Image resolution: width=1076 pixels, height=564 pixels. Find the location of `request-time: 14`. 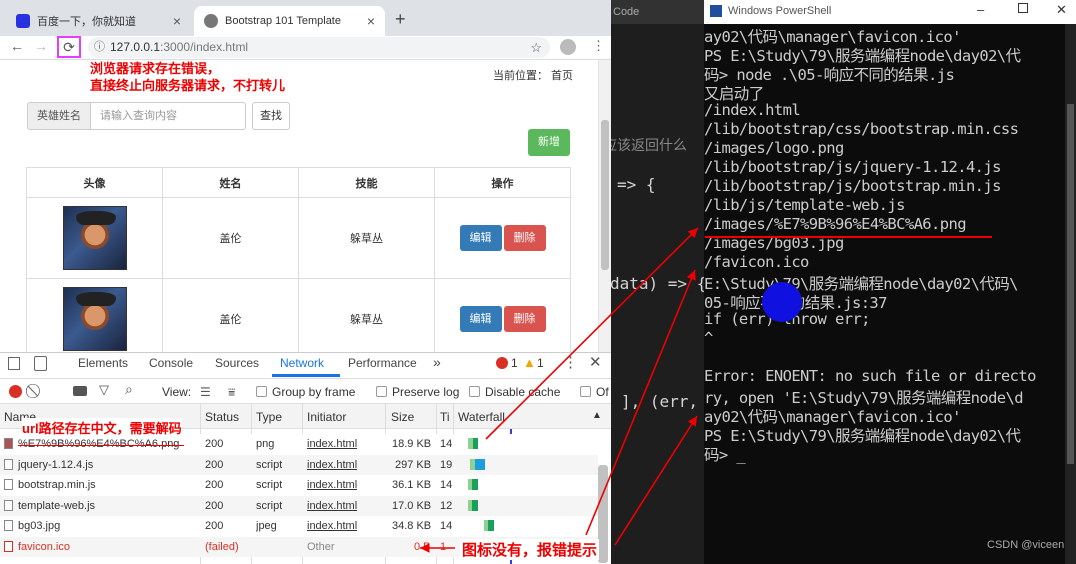

request-time: 14 is located at coordinates (446, 444).